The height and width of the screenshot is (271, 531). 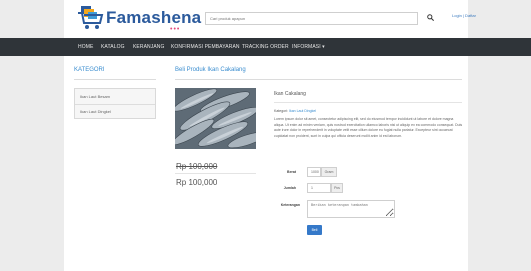 I want to click on nav-tracking-order: TRACKING ORDER, so click(x=265, y=47).